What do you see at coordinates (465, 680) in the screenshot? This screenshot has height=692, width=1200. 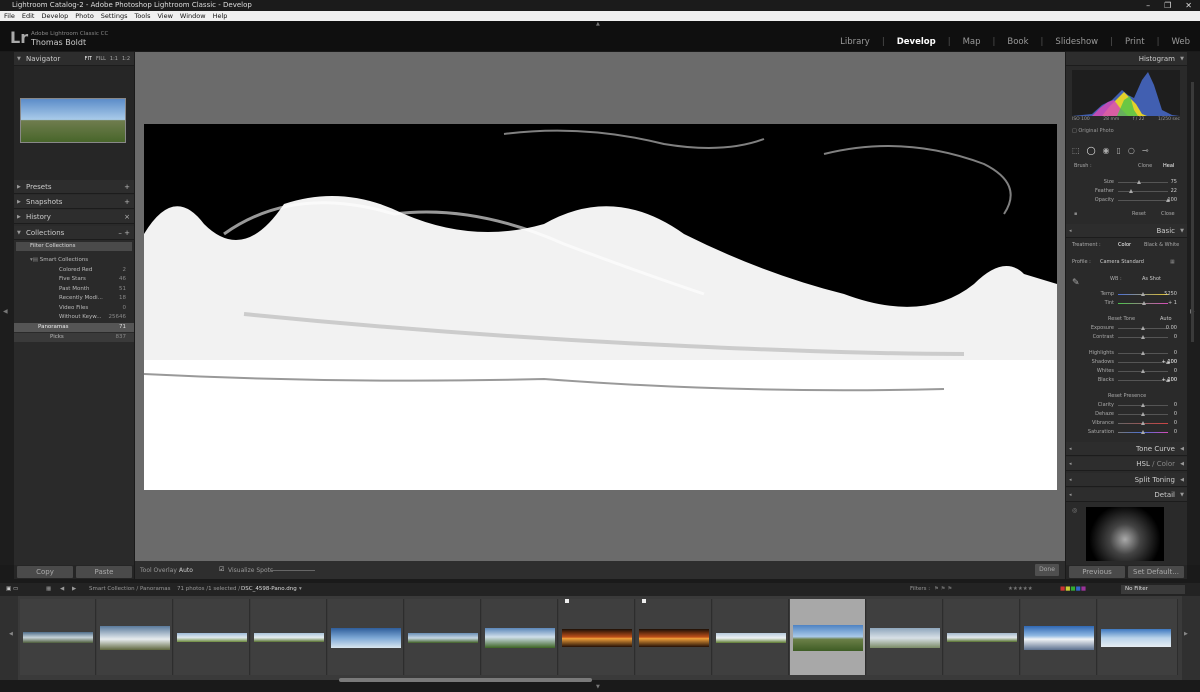 I see `filmstrip-scrollbar` at bounding box center [465, 680].